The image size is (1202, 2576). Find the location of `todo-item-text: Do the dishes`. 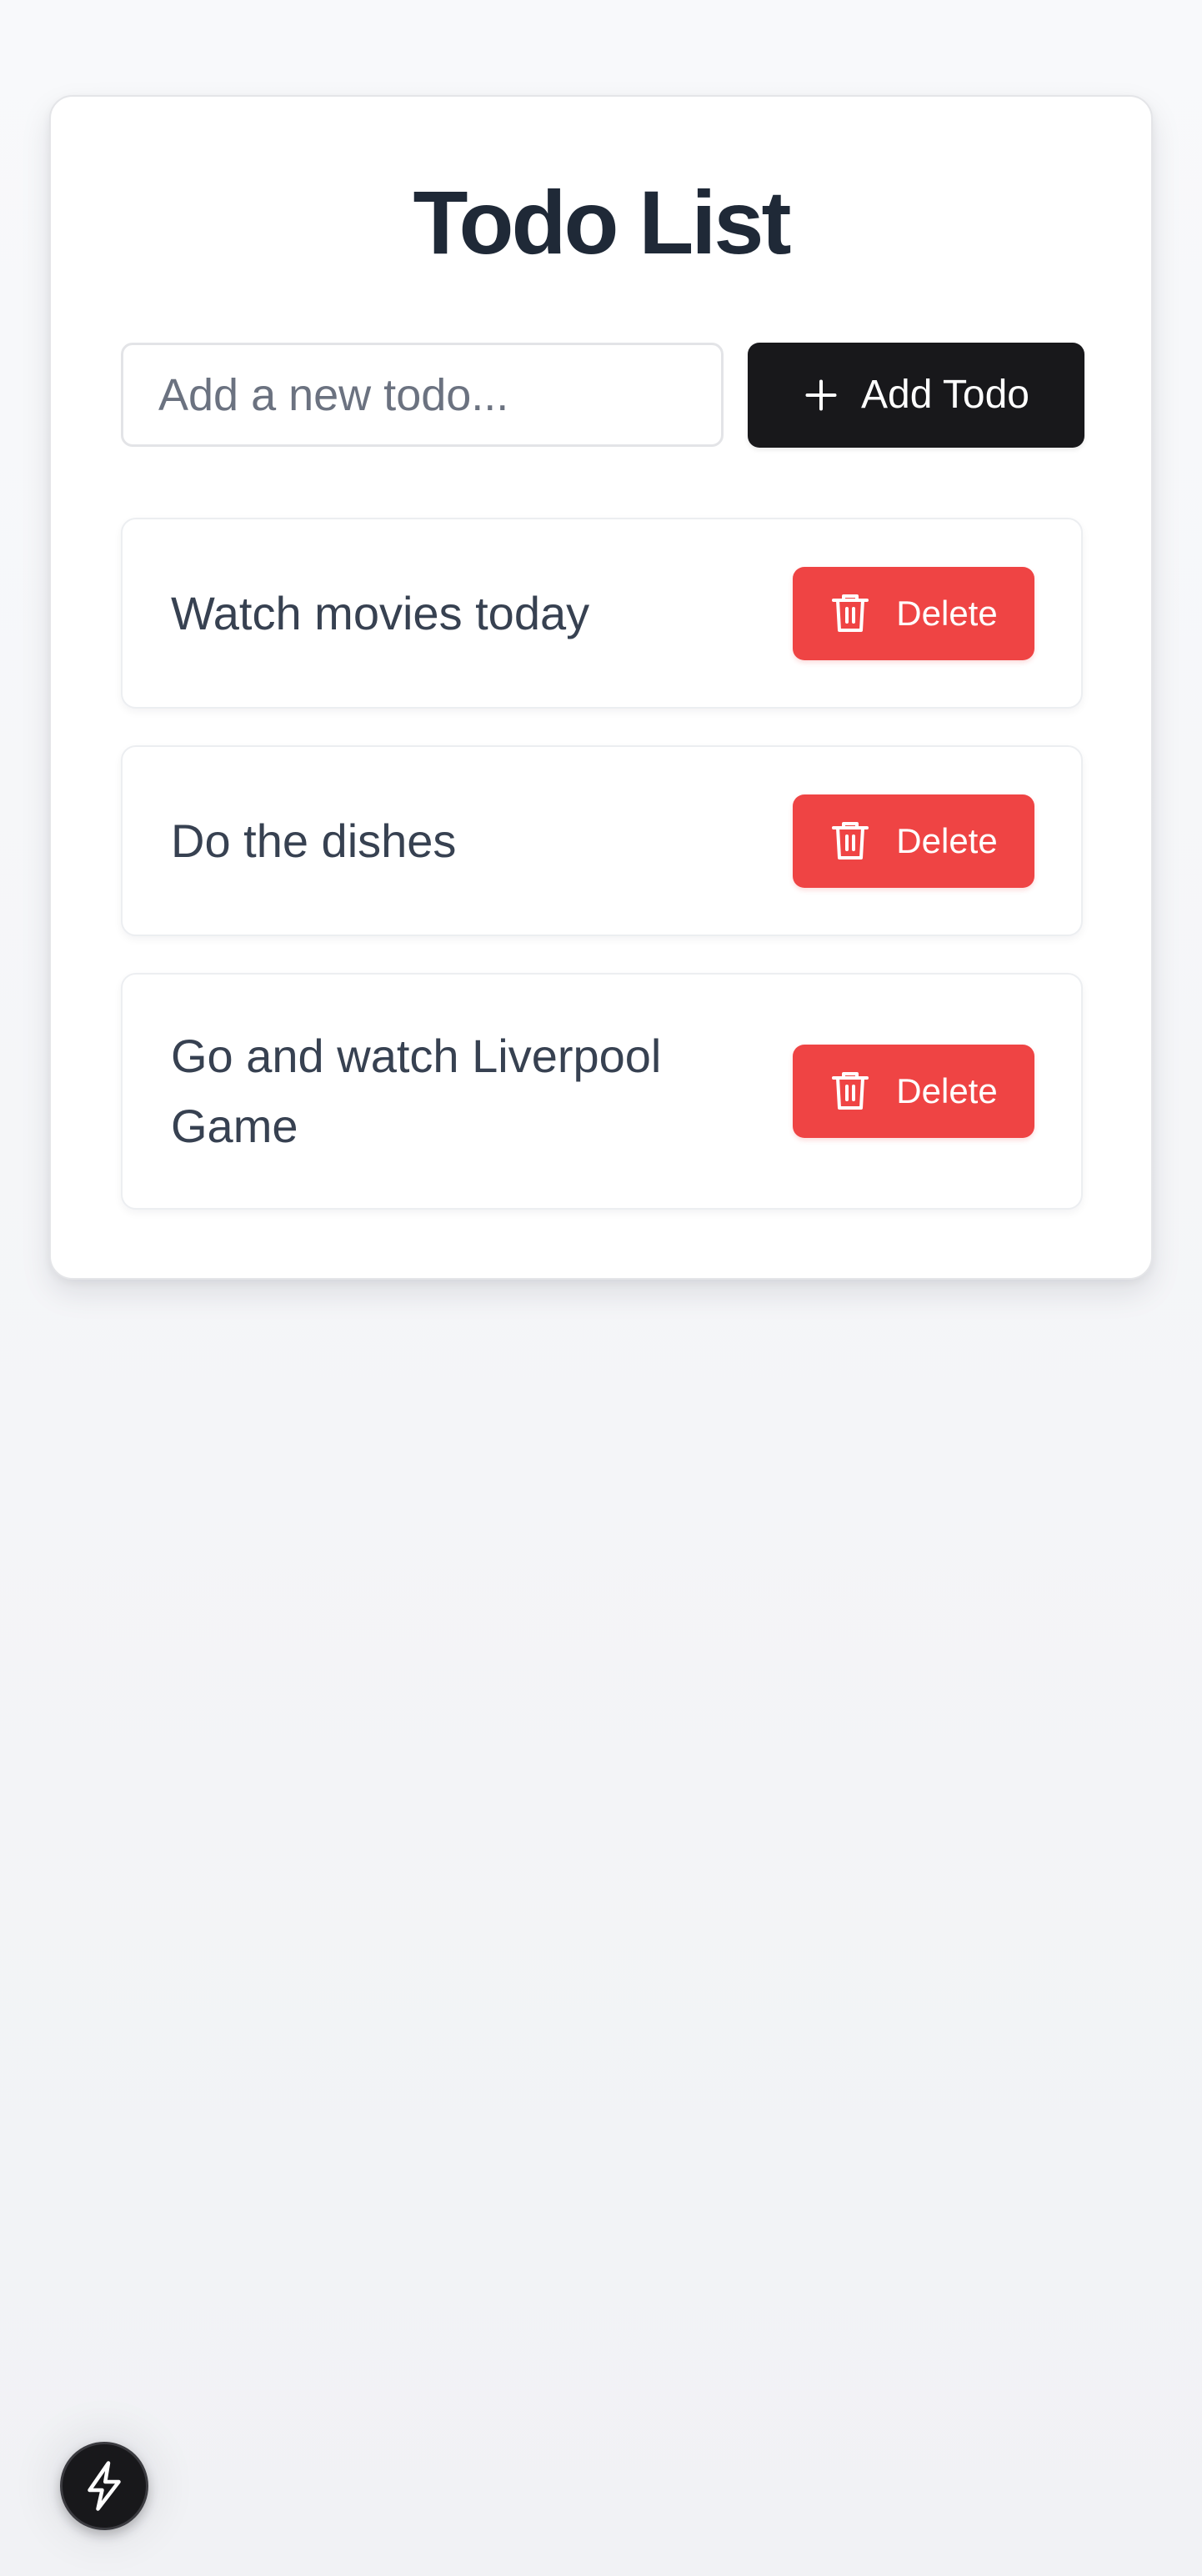

todo-item-text: Do the dishes is located at coordinates (314, 840).